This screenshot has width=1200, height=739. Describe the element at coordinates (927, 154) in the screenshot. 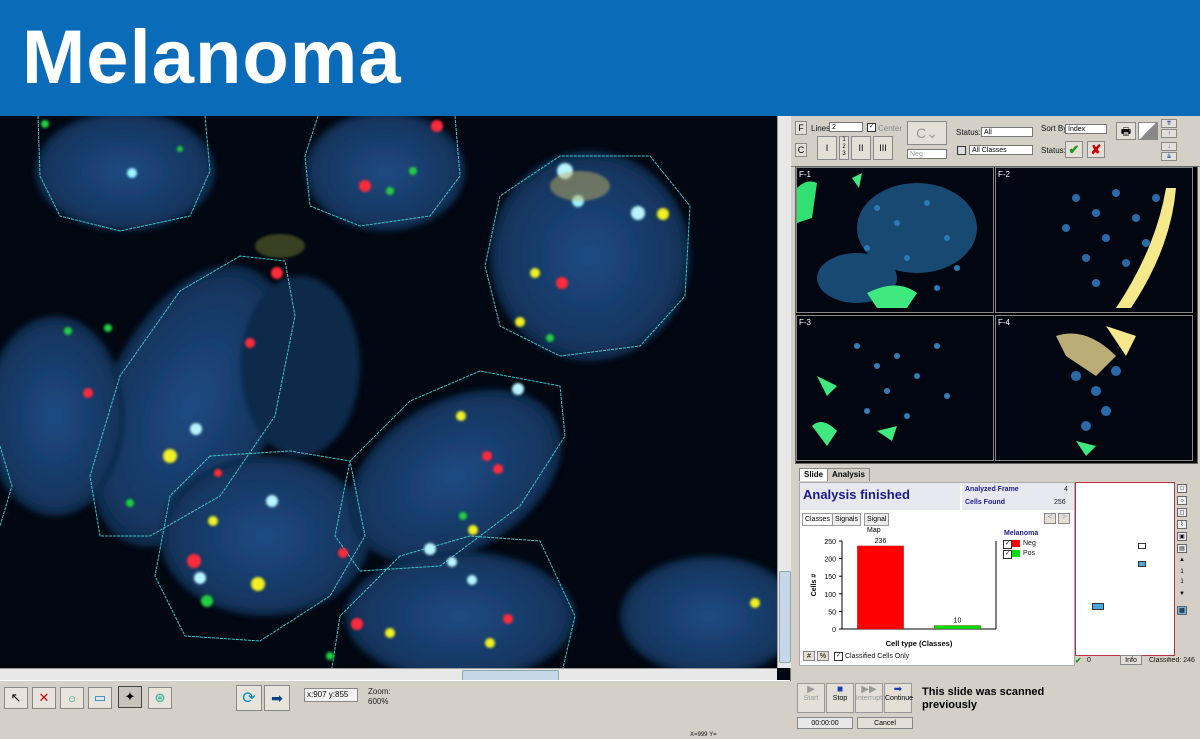

I see `neg-select: Neg` at that location.